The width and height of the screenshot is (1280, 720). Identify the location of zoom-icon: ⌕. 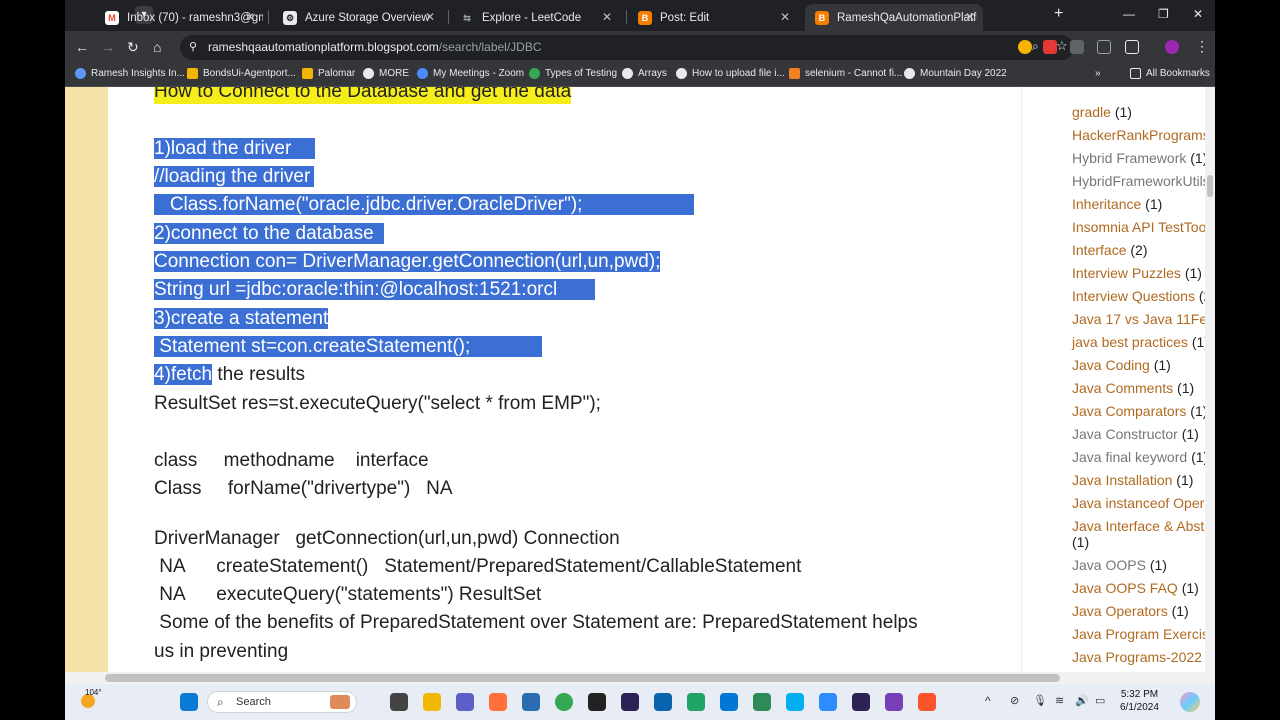
(1035, 46).